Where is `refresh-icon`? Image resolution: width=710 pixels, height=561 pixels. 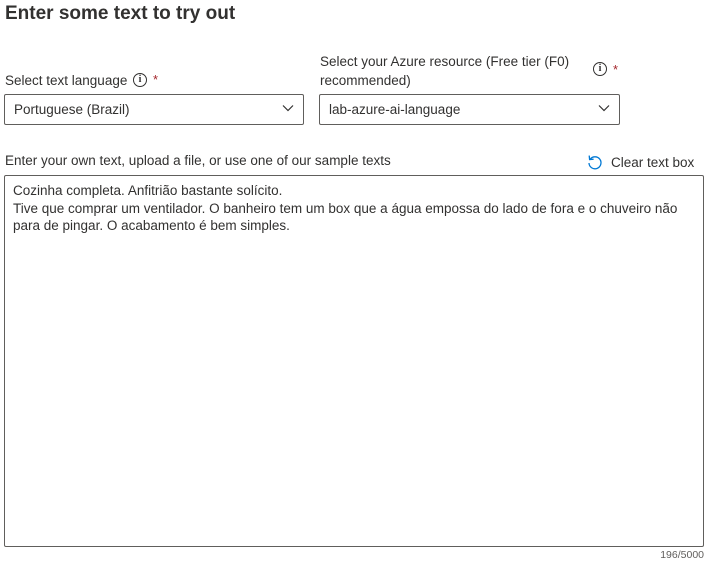
refresh-icon is located at coordinates (595, 162).